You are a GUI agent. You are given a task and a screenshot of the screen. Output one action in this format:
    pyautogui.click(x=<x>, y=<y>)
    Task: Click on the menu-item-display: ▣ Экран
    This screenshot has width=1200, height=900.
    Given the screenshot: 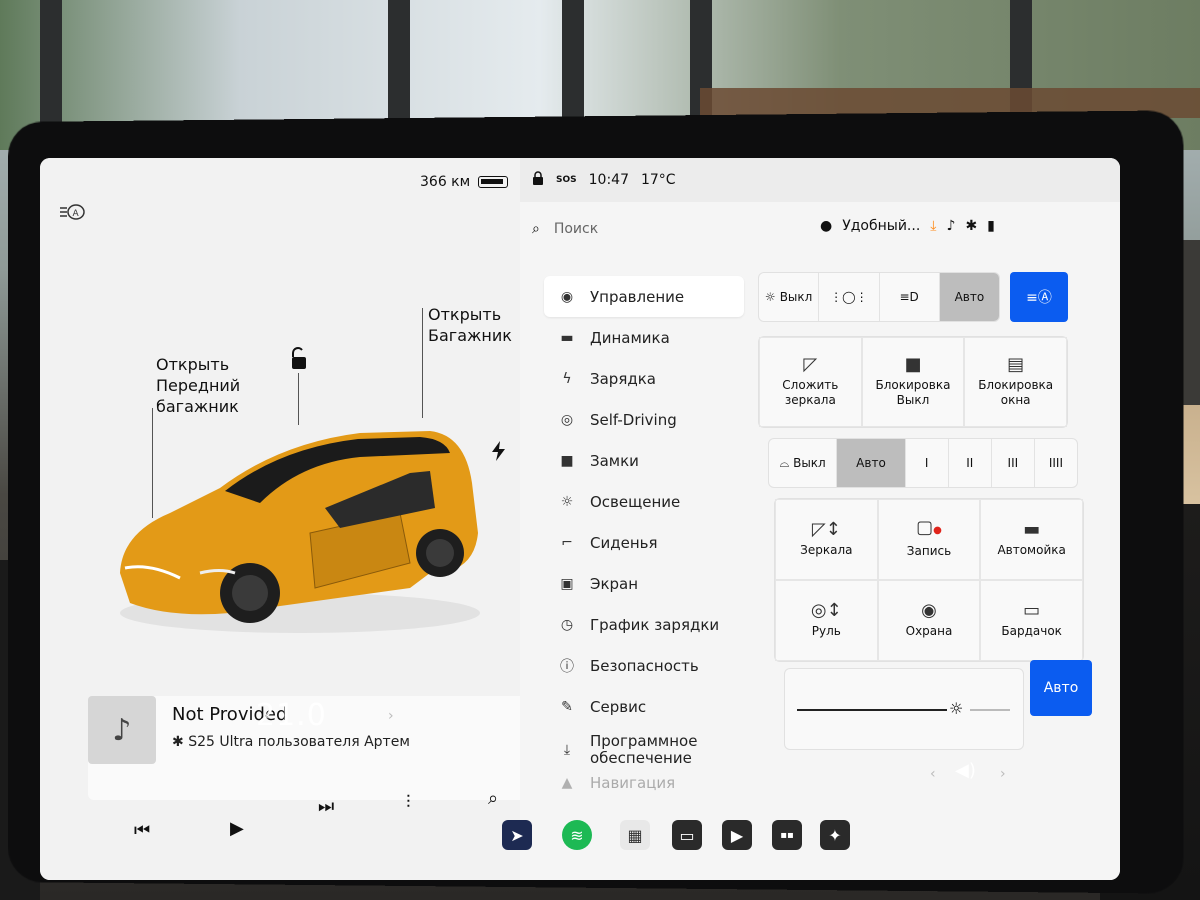 What is the action you would take?
    pyautogui.click(x=644, y=583)
    